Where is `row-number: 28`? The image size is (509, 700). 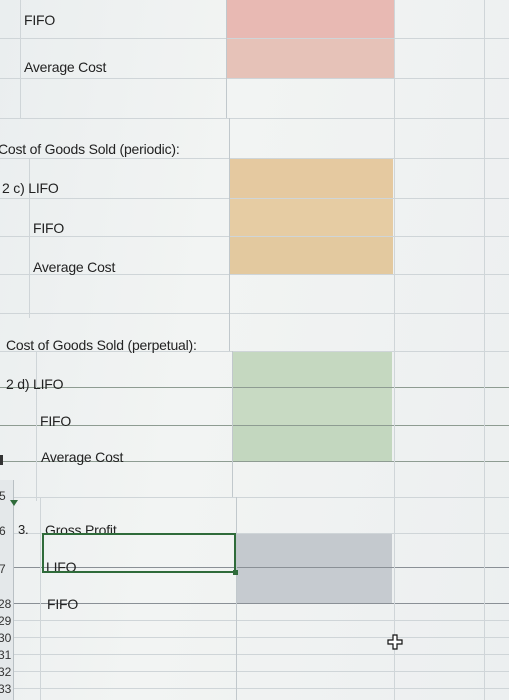
row-number: 28 is located at coordinates (5, 604).